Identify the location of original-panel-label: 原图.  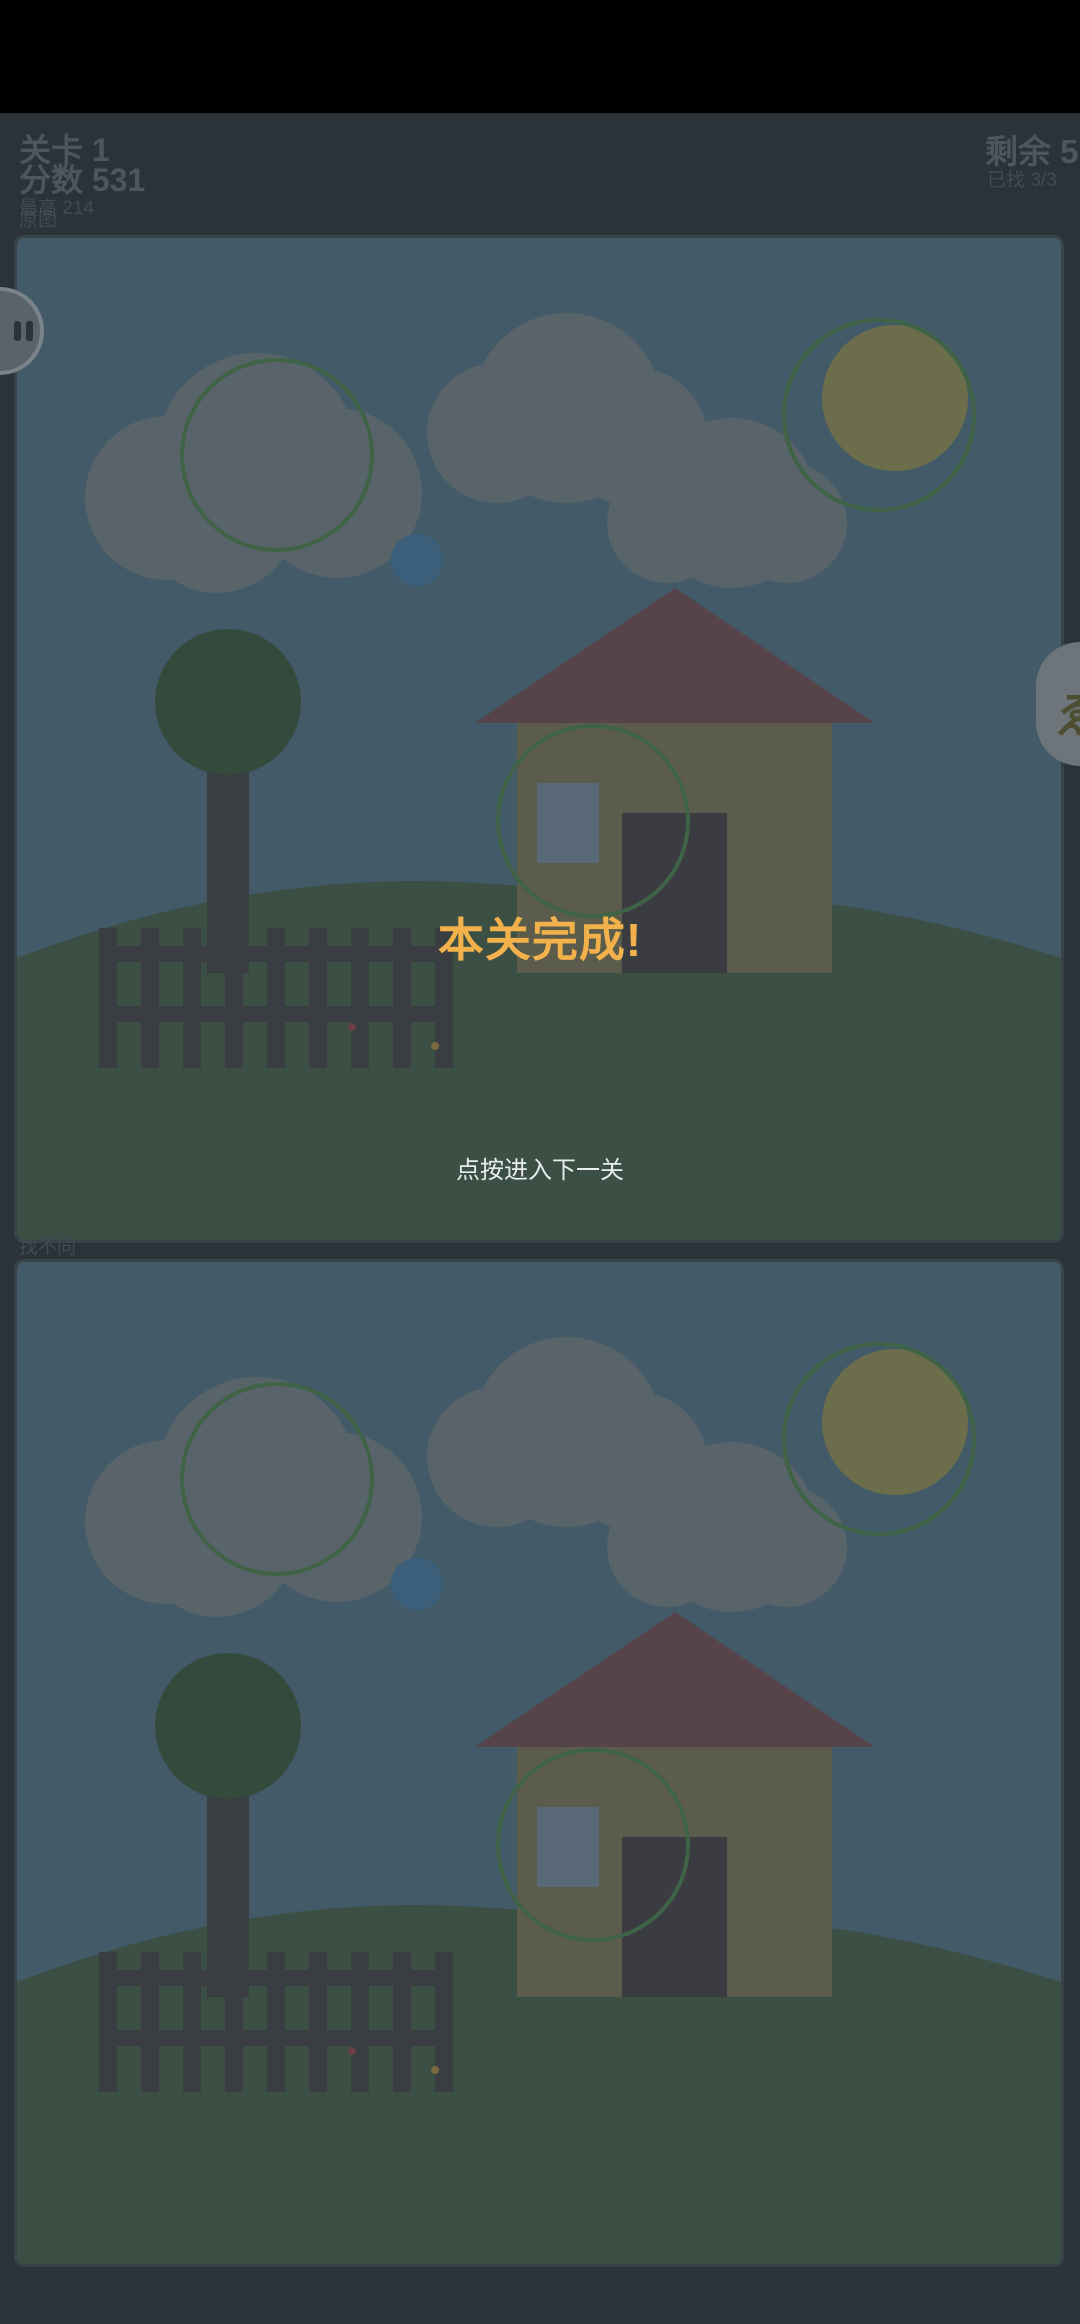
(38, 220).